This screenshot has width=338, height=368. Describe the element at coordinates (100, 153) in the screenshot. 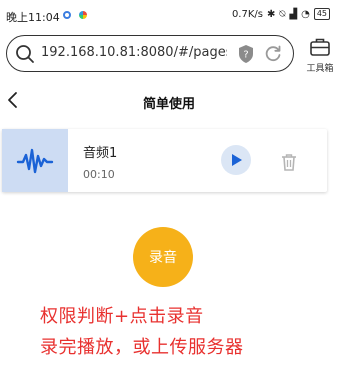

I see `audio-name: 音频1` at that location.